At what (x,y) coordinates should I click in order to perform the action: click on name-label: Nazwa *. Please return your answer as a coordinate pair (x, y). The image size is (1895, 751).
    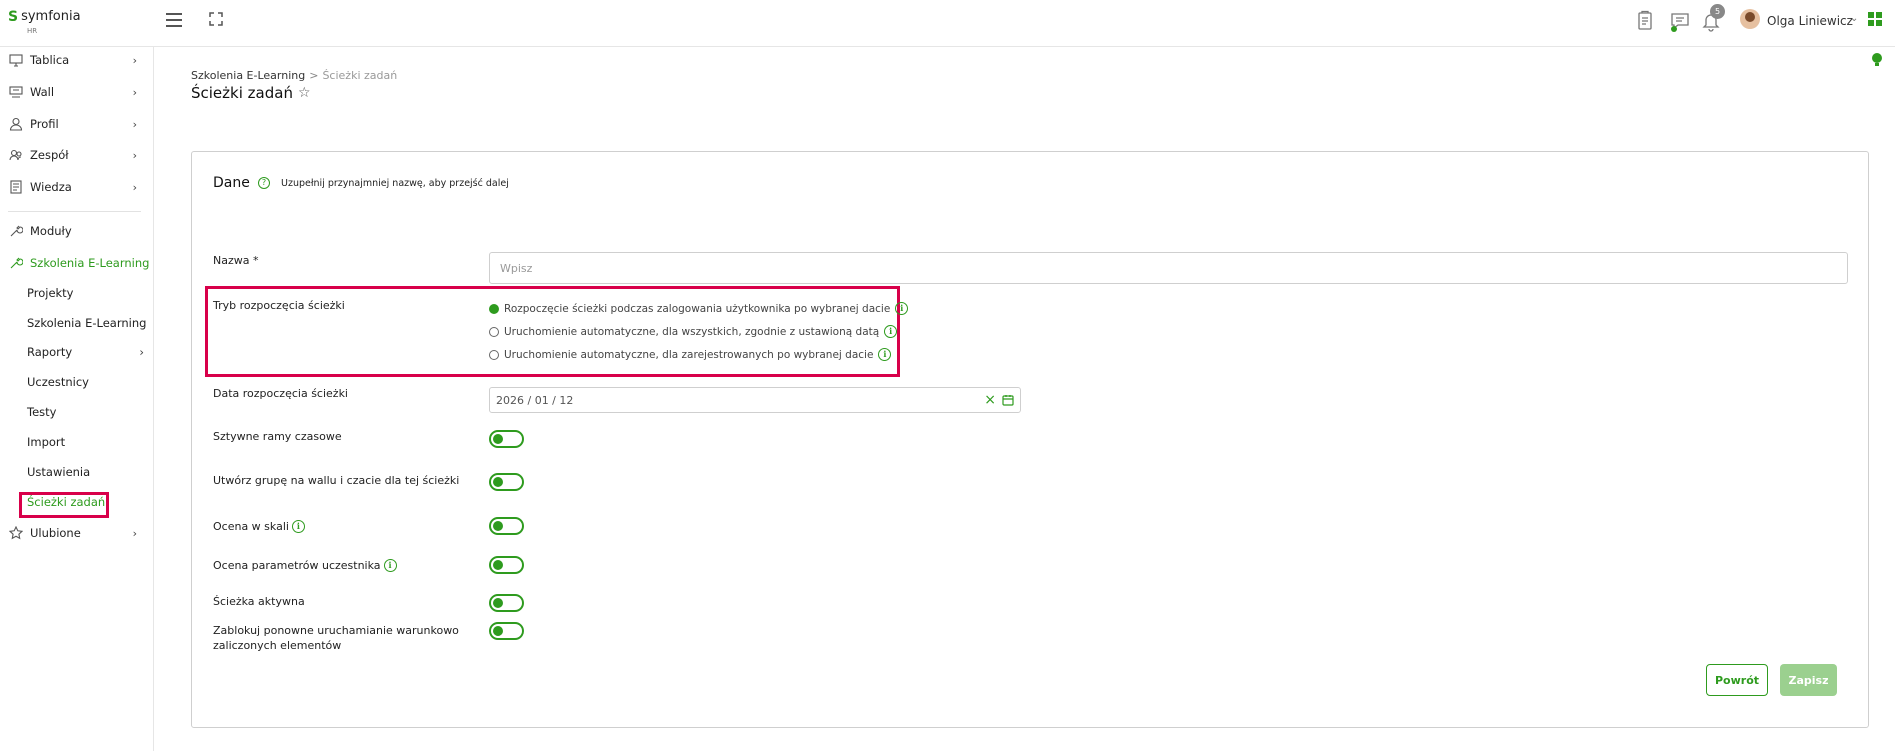
    Looking at the image, I should click on (236, 260).